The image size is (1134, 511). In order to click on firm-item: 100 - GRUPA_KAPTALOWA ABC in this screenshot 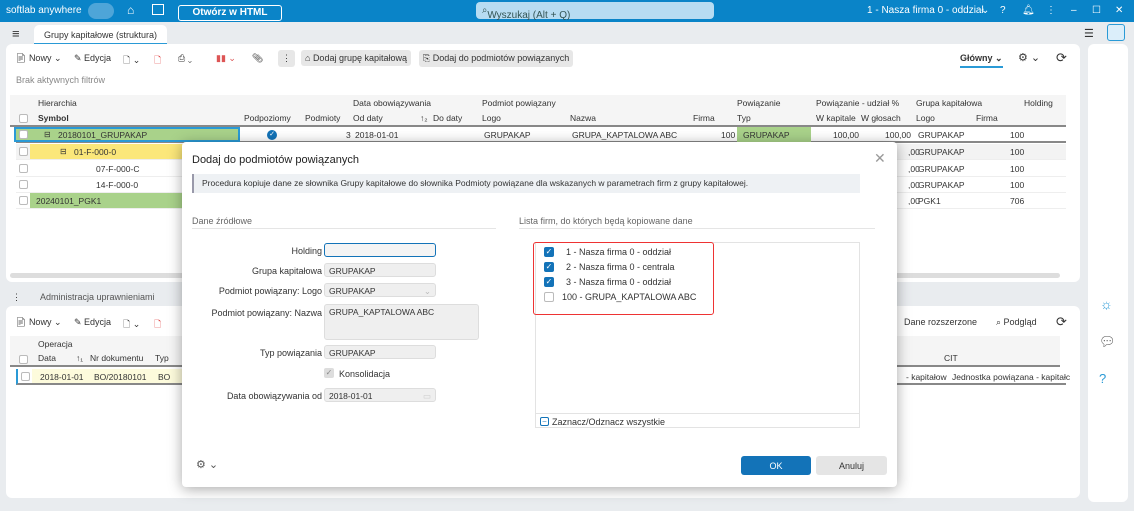, I will do `click(626, 299)`.